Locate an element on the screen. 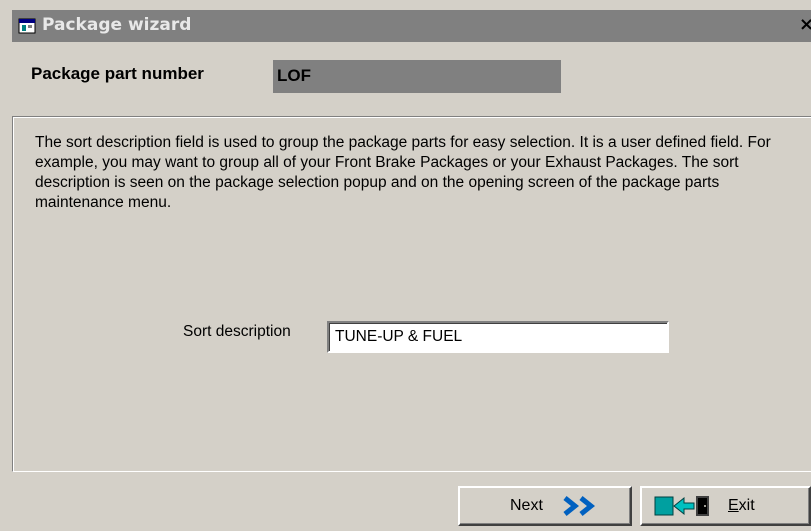 Image resolution: width=811 pixels, height=531 pixels. part-number-label: Package part number is located at coordinates (117, 73).